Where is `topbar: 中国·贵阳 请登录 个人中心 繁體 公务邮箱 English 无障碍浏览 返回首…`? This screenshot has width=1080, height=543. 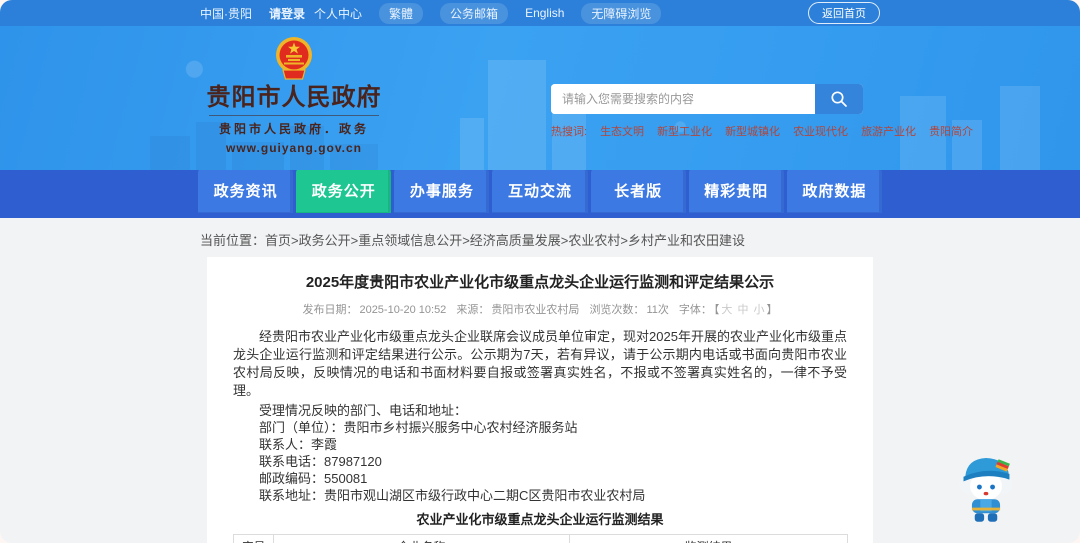 topbar: 中国·贵阳 请登录 个人中心 繁體 公务邮箱 English 无障碍浏览 返回首… is located at coordinates (540, 13).